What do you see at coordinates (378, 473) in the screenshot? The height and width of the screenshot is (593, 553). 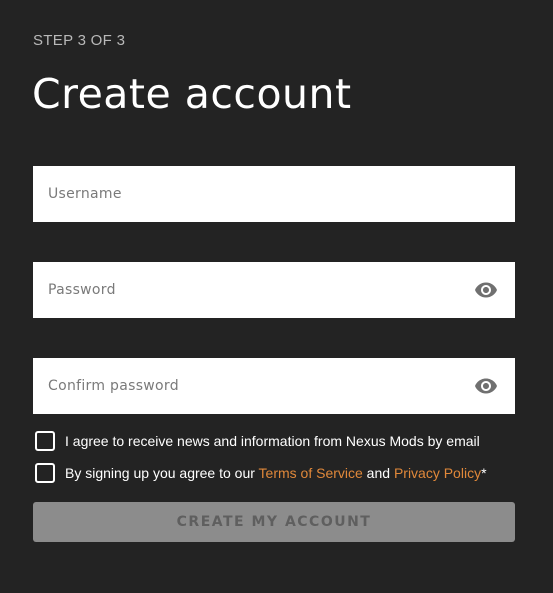 I see `terms-label-middle: and` at bounding box center [378, 473].